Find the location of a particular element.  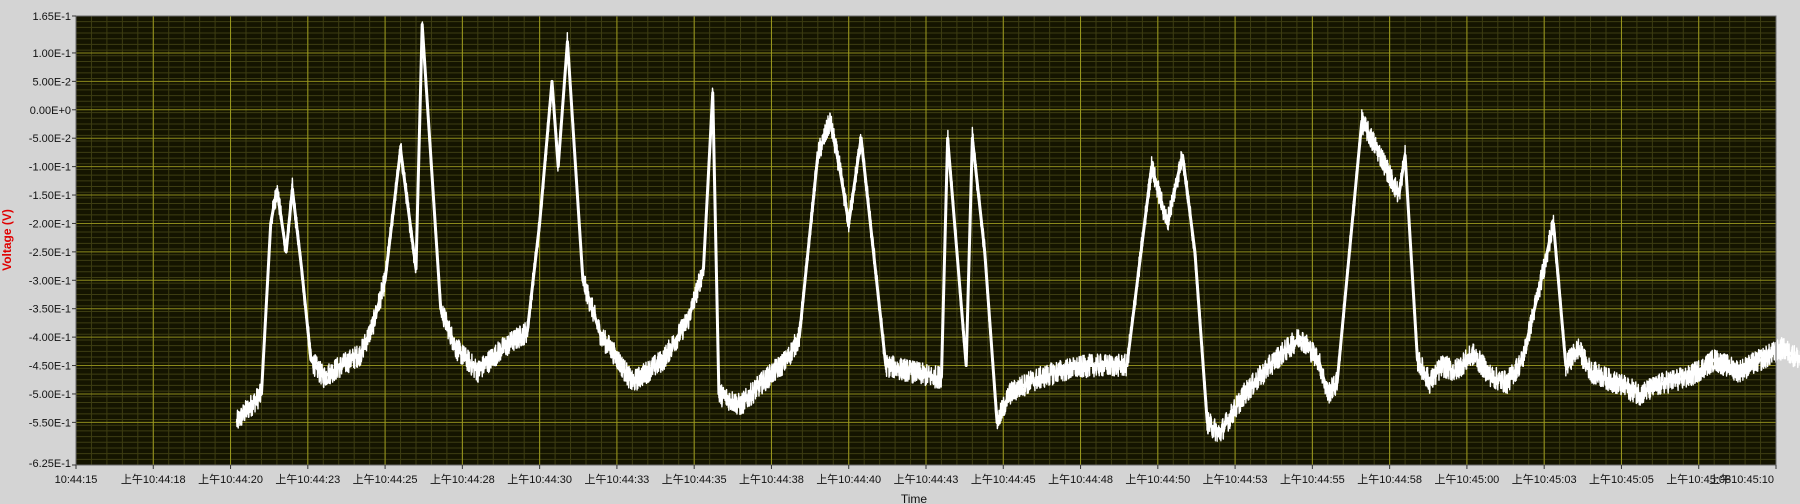

y-tick-label: -5.50E-1 is located at coordinates (50, 423).